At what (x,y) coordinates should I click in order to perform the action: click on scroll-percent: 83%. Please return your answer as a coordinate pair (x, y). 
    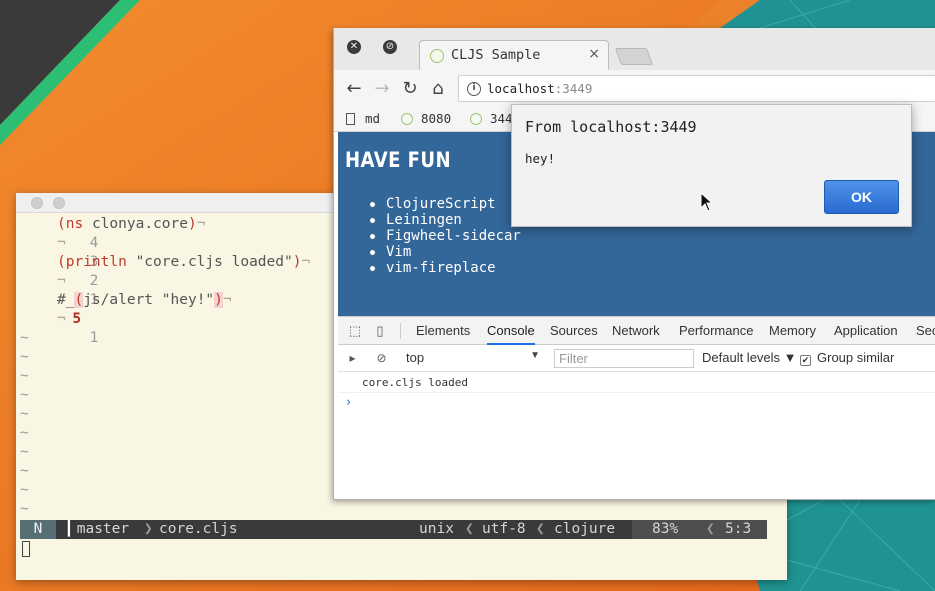
    Looking at the image, I should click on (665, 529).